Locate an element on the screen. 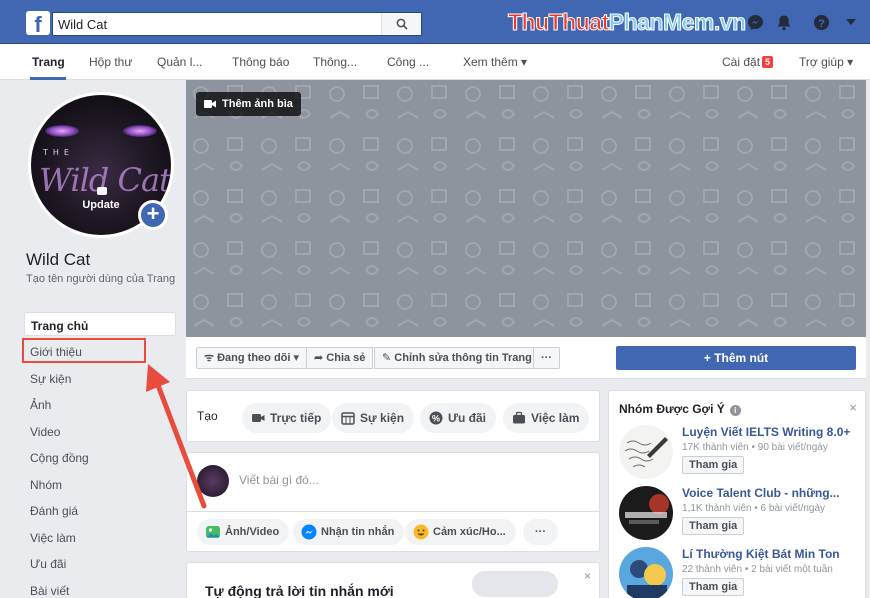 This screenshot has width=870, height=598. add-profile-photo-plus-icon: + is located at coordinates (153, 215).